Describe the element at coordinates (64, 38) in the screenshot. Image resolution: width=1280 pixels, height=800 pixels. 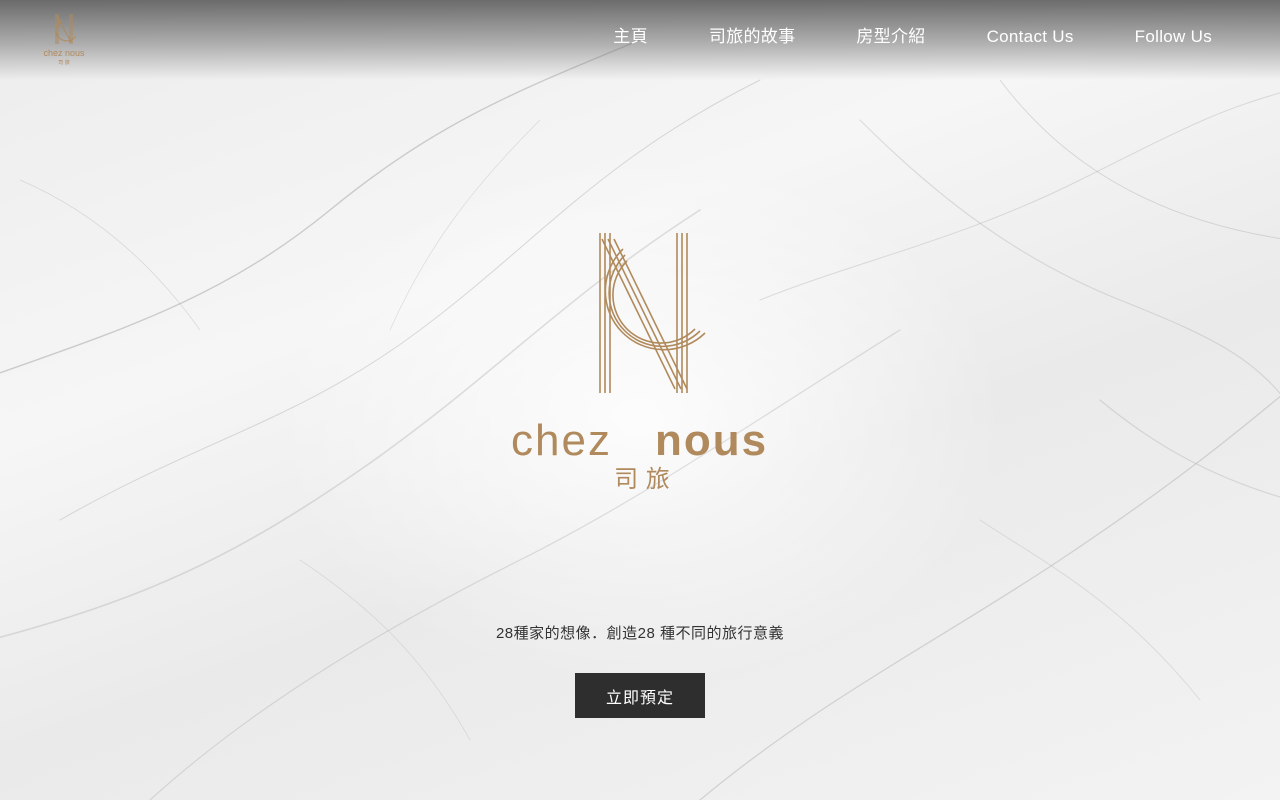
I see `small-brand-logo: chez nous 司 旅` at that location.